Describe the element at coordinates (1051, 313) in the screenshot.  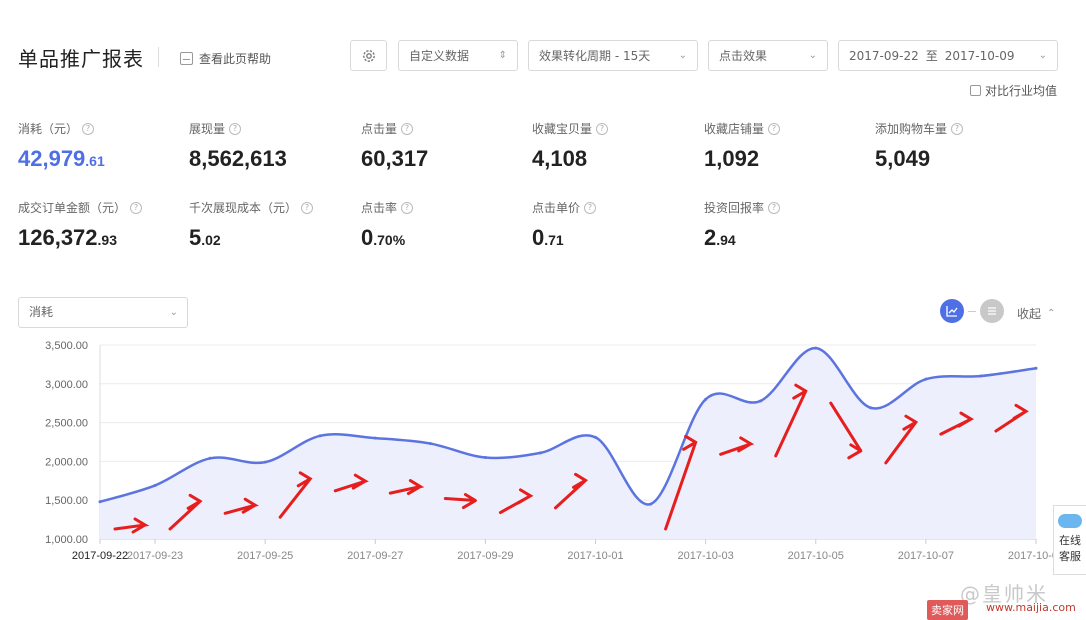
I see `chevron-up-icon: ⌃` at that location.